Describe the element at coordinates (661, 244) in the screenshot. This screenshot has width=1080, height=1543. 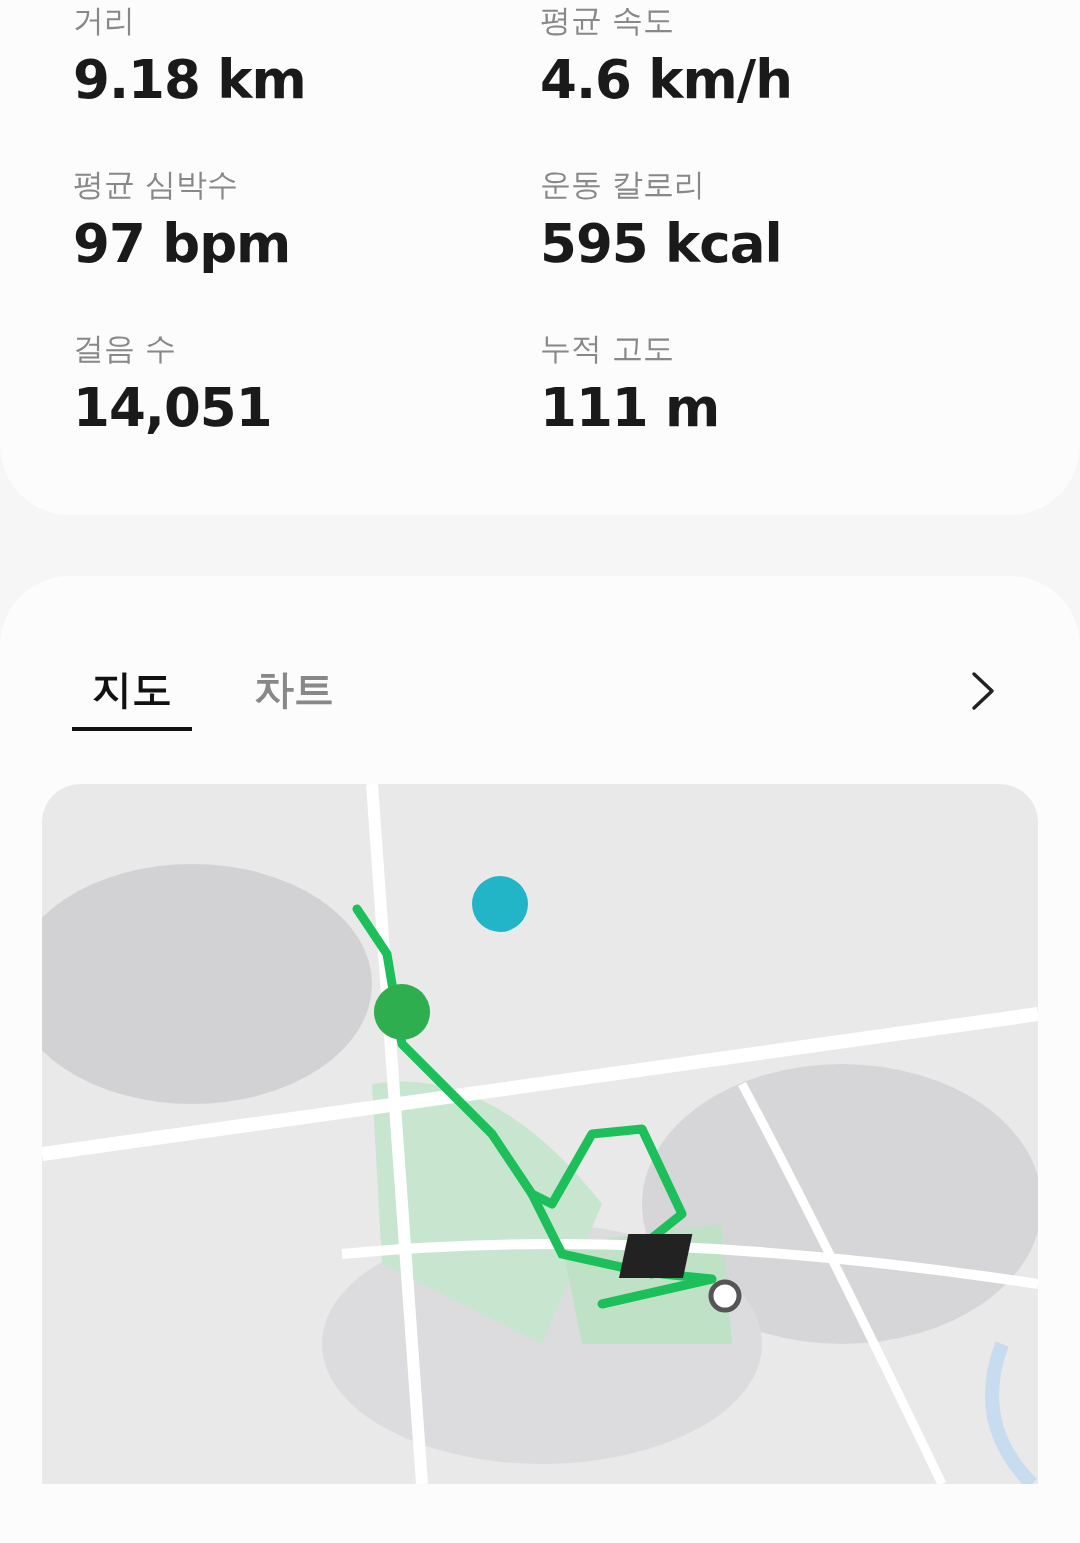
I see `stat-value: 595 kcal` at that location.